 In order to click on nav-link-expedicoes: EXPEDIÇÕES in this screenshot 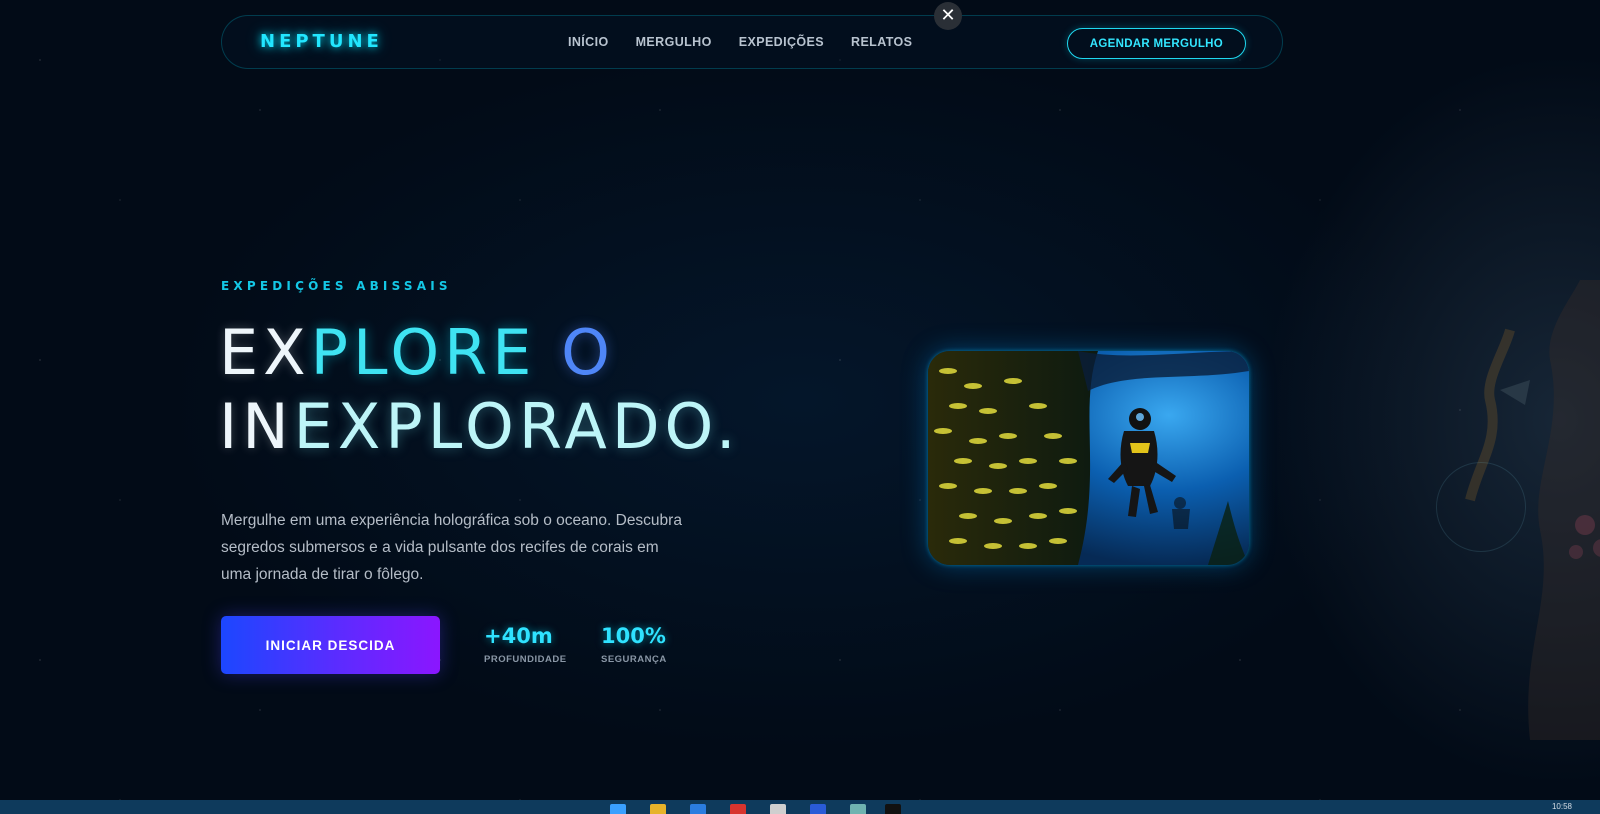, I will do `click(781, 42)`.